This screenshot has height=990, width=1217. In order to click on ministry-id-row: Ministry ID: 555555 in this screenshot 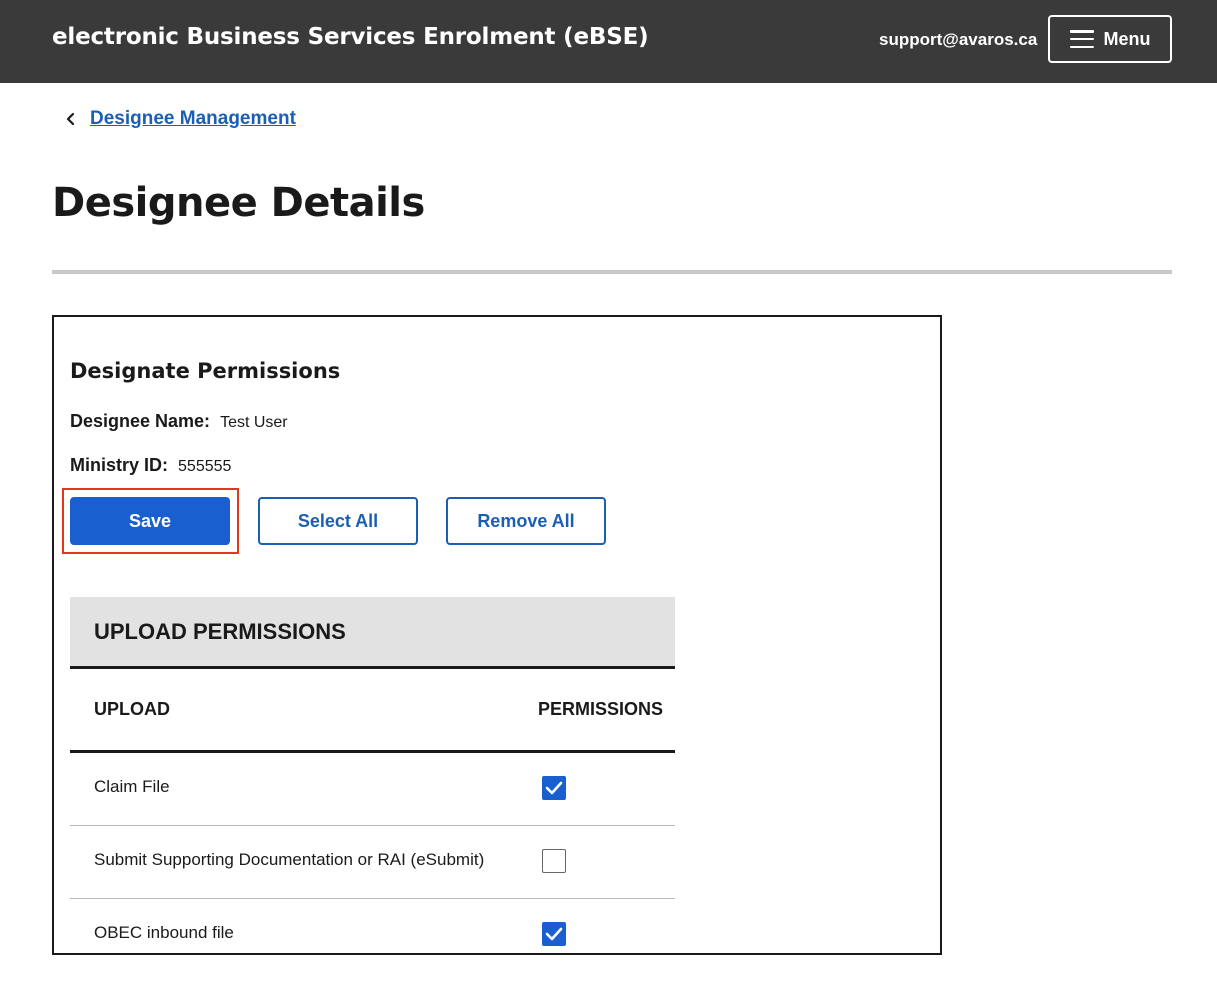, I will do `click(150, 465)`.